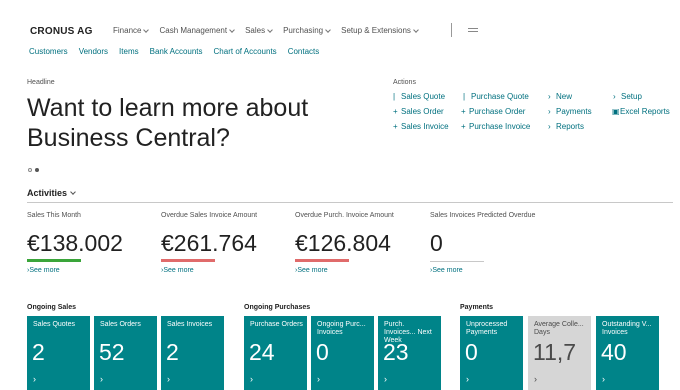 The width and height of the screenshot is (680, 390). What do you see at coordinates (491, 353) in the screenshot?
I see `tile-unprocessed-payments: Unprocessed Payments 0 ›` at bounding box center [491, 353].